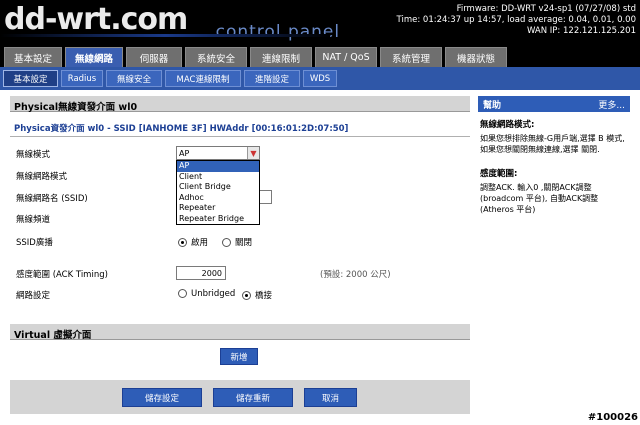 The image size is (640, 425). I want to click on radio-enable, so click(182, 242).